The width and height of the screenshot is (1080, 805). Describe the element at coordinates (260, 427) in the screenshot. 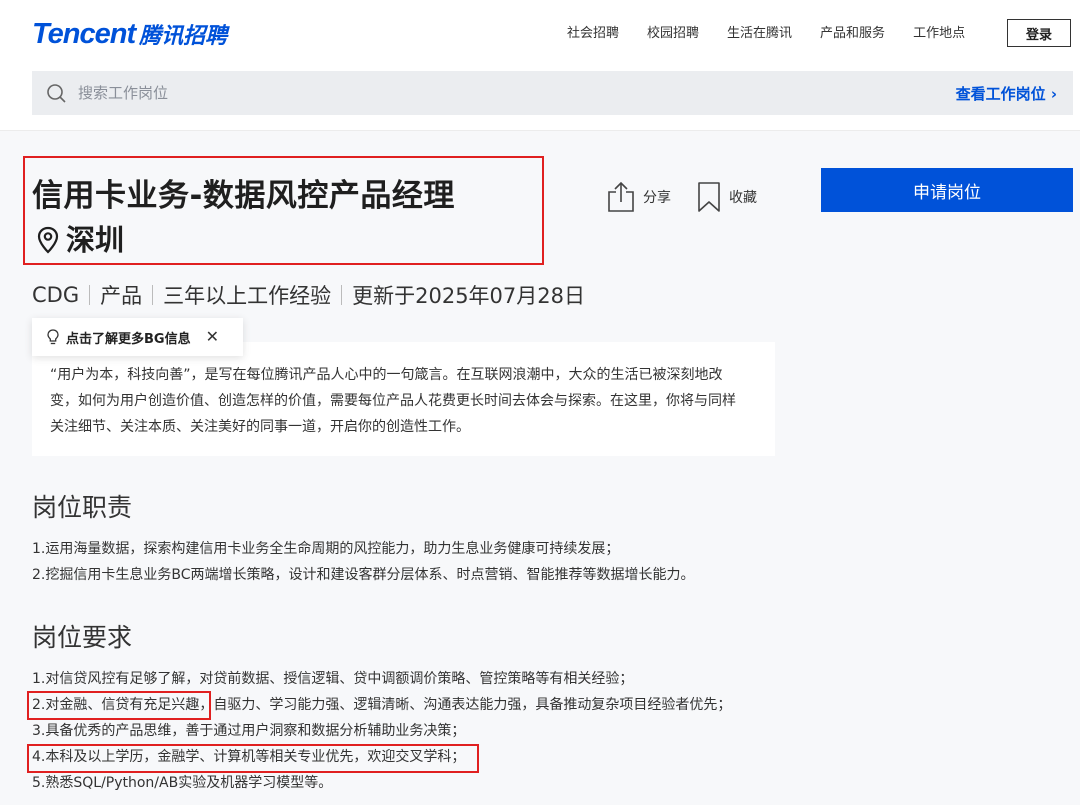

I see `intro-line: 关注细节、关注本质、关注美好的同事一道，开启你的创造性工作。` at that location.